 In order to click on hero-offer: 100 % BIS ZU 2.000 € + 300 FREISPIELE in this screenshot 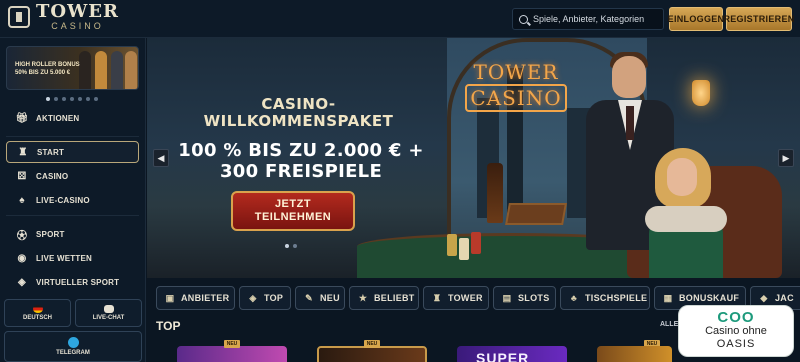, I will do `click(301, 161)`.